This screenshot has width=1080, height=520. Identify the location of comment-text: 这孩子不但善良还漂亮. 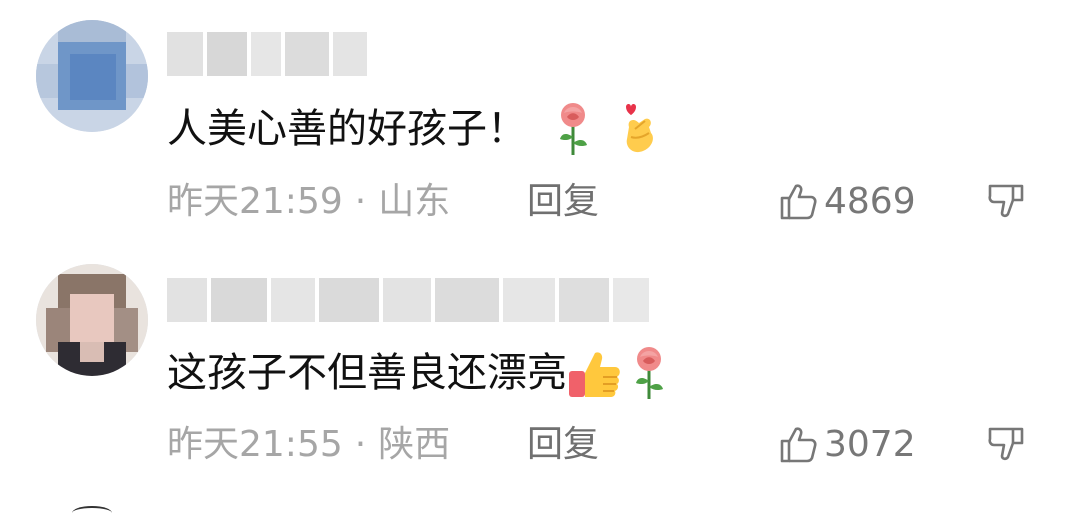
(419, 373).